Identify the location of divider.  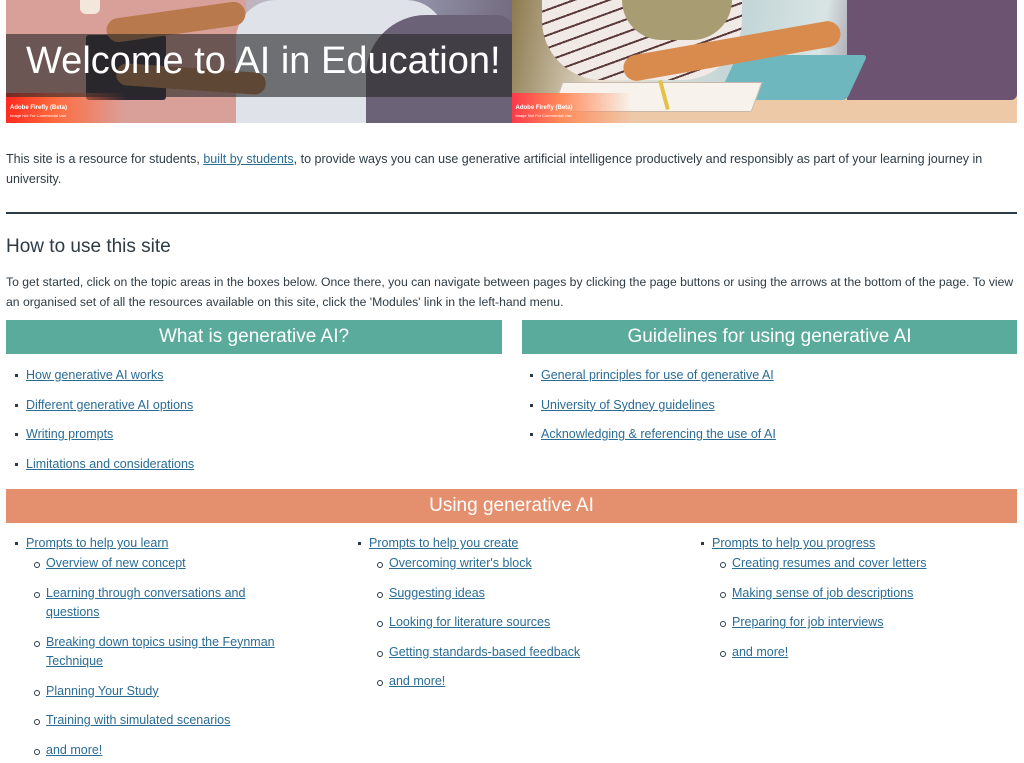
(511, 213).